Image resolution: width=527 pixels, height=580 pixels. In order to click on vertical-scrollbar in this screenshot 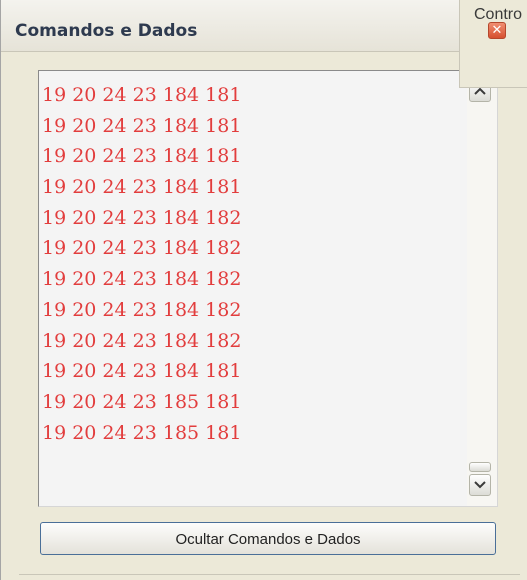, I will do `click(482, 288)`.